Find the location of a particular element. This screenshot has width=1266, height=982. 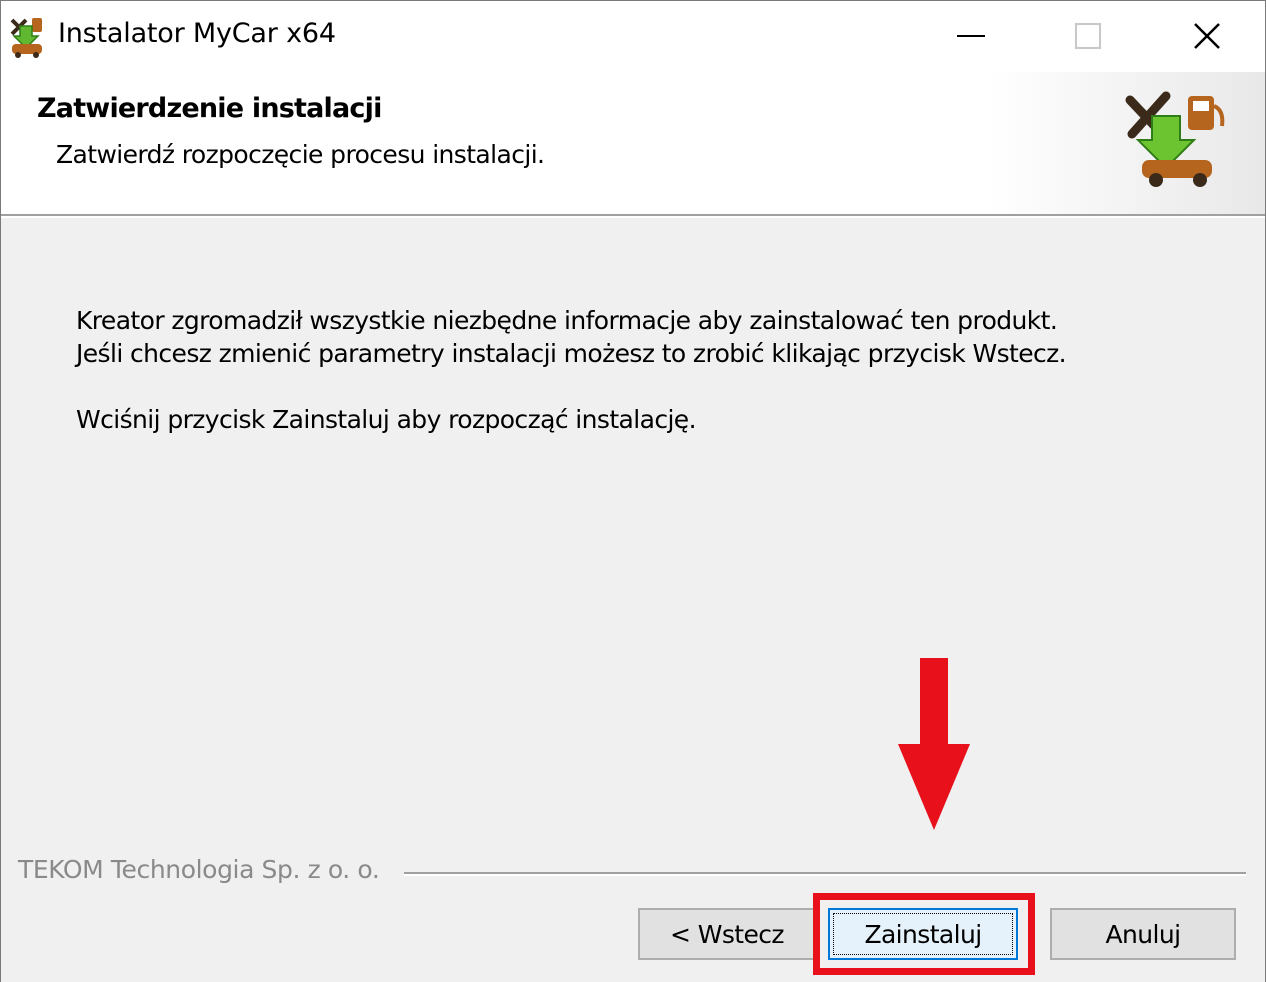

highlight-box is located at coordinates (924, 934).